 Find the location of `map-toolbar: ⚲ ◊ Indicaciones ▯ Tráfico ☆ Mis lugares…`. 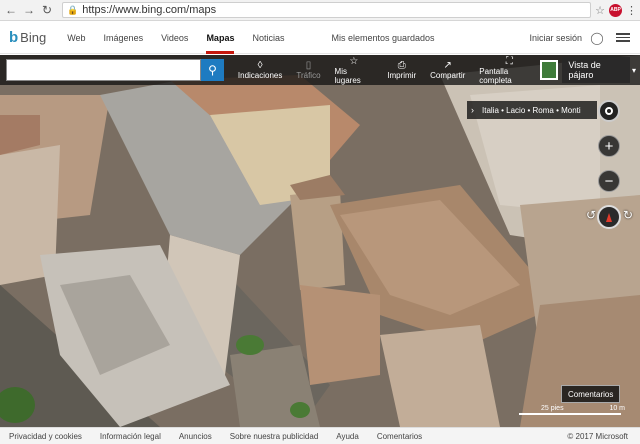

map-toolbar: ⚲ ◊ Indicaciones ▯ Tráfico ☆ Mis lugares… is located at coordinates (320, 70).